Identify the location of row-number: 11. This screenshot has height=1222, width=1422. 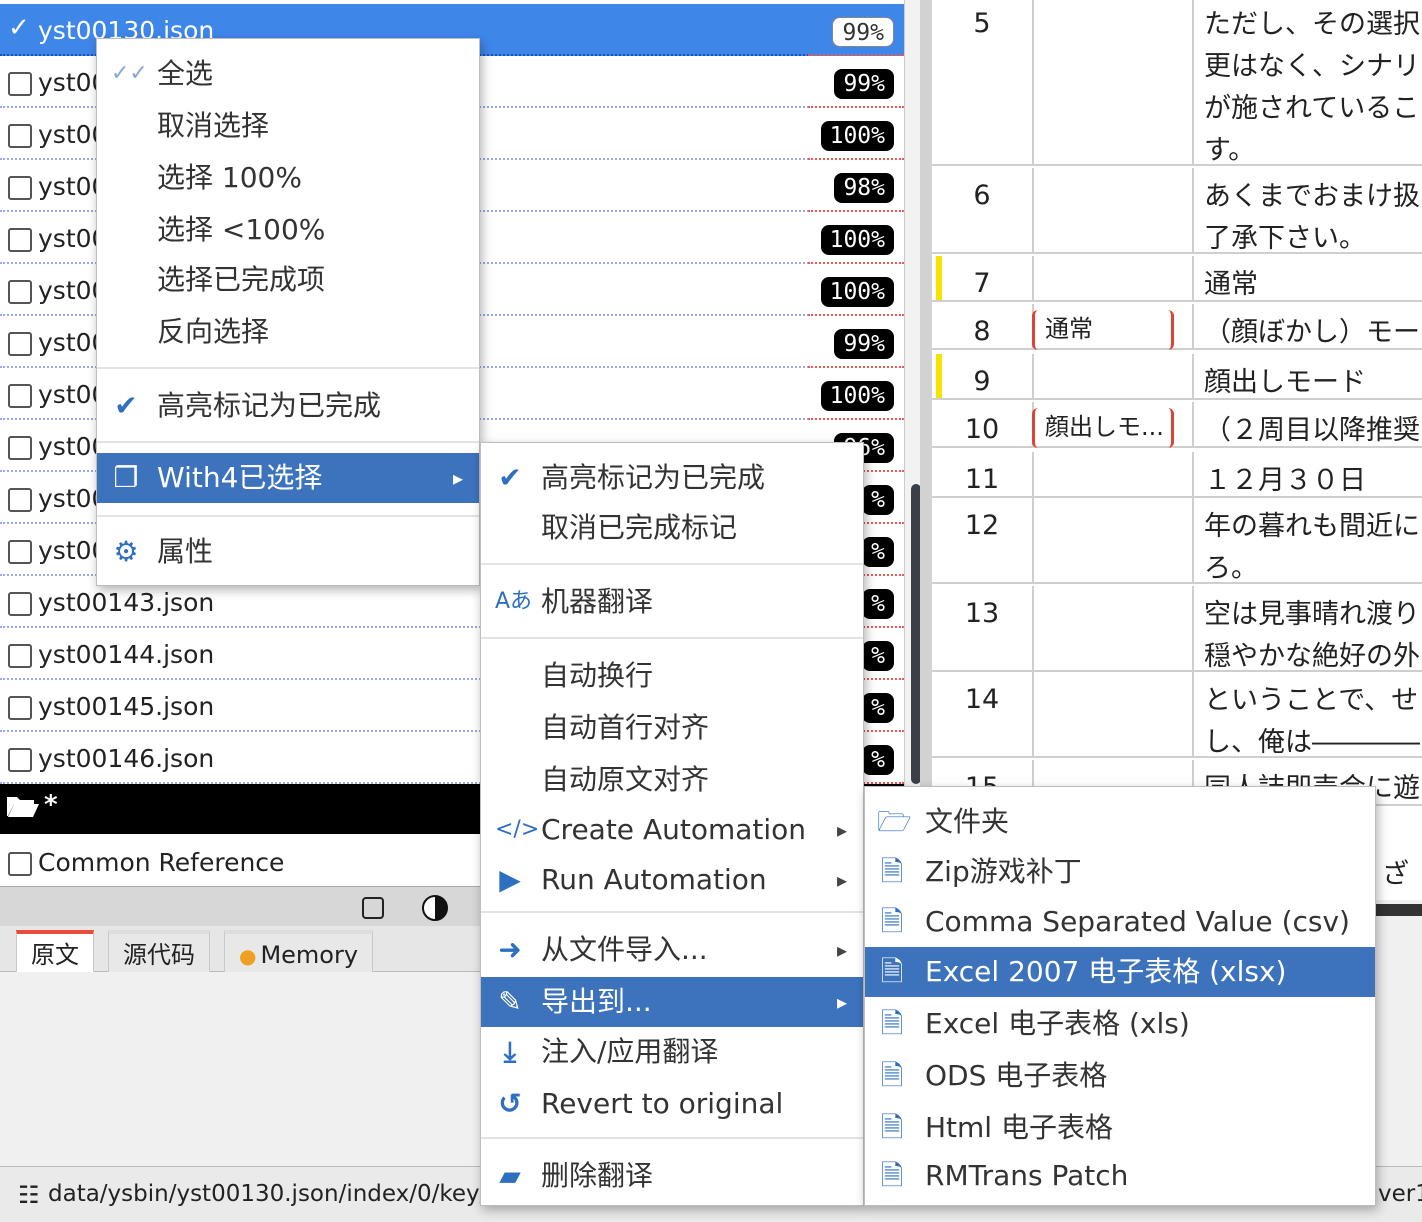
(982, 479).